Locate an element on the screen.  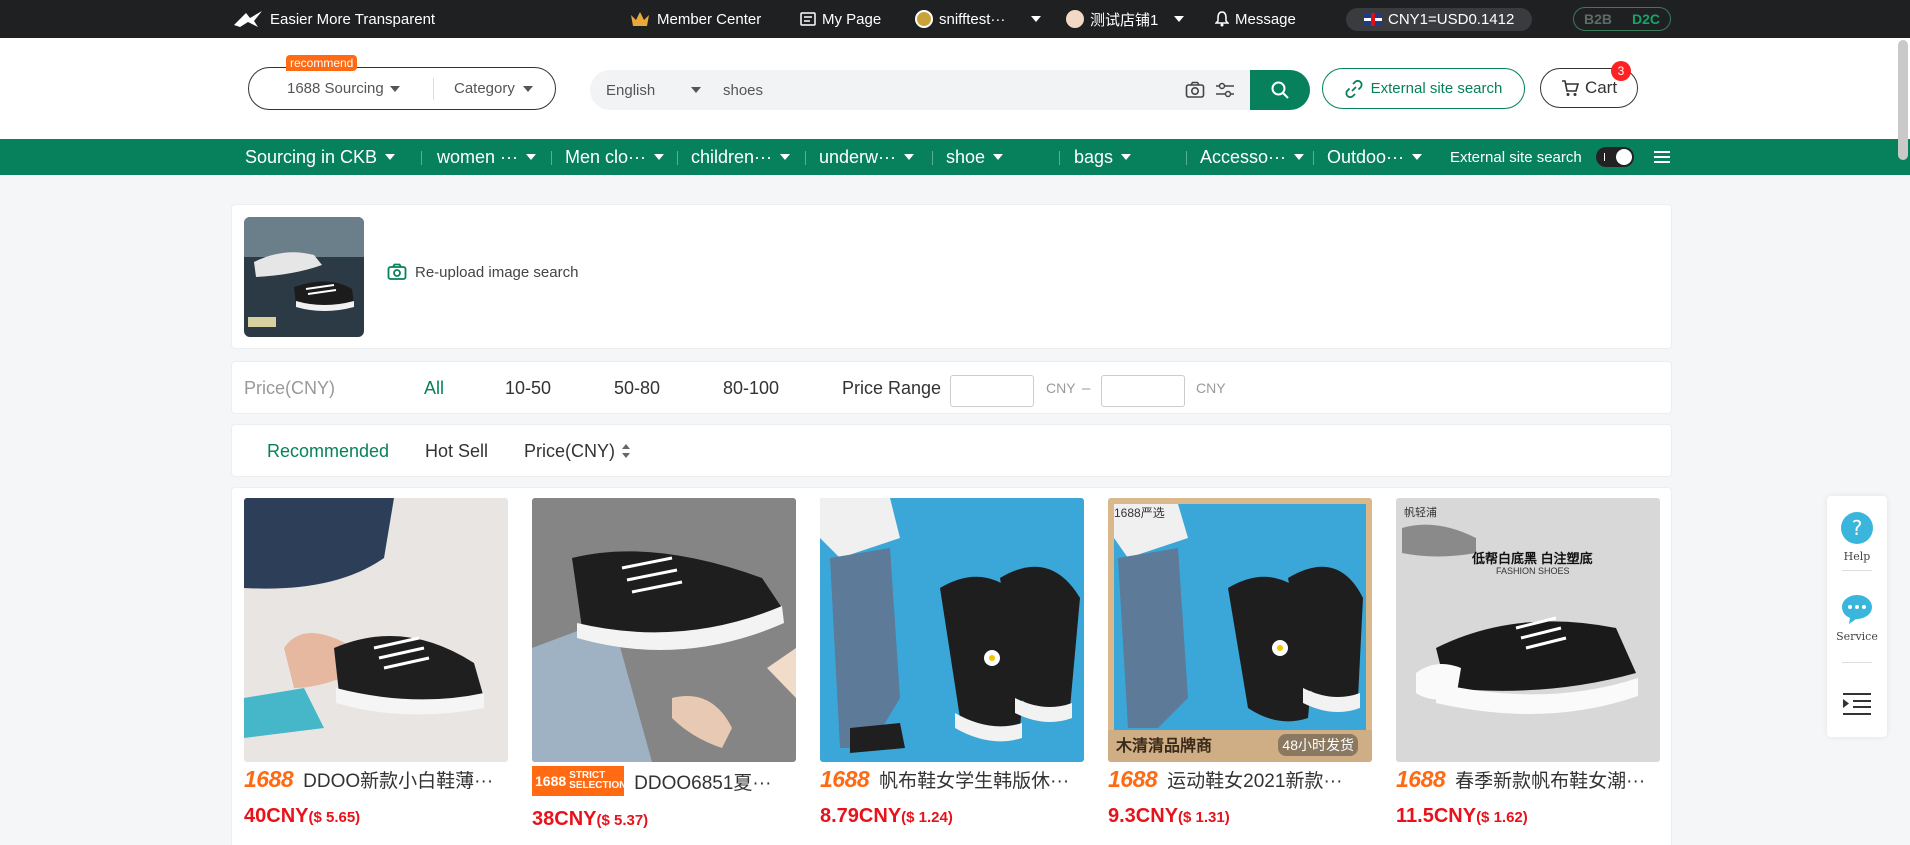
price-min-input is located at coordinates (992, 391).